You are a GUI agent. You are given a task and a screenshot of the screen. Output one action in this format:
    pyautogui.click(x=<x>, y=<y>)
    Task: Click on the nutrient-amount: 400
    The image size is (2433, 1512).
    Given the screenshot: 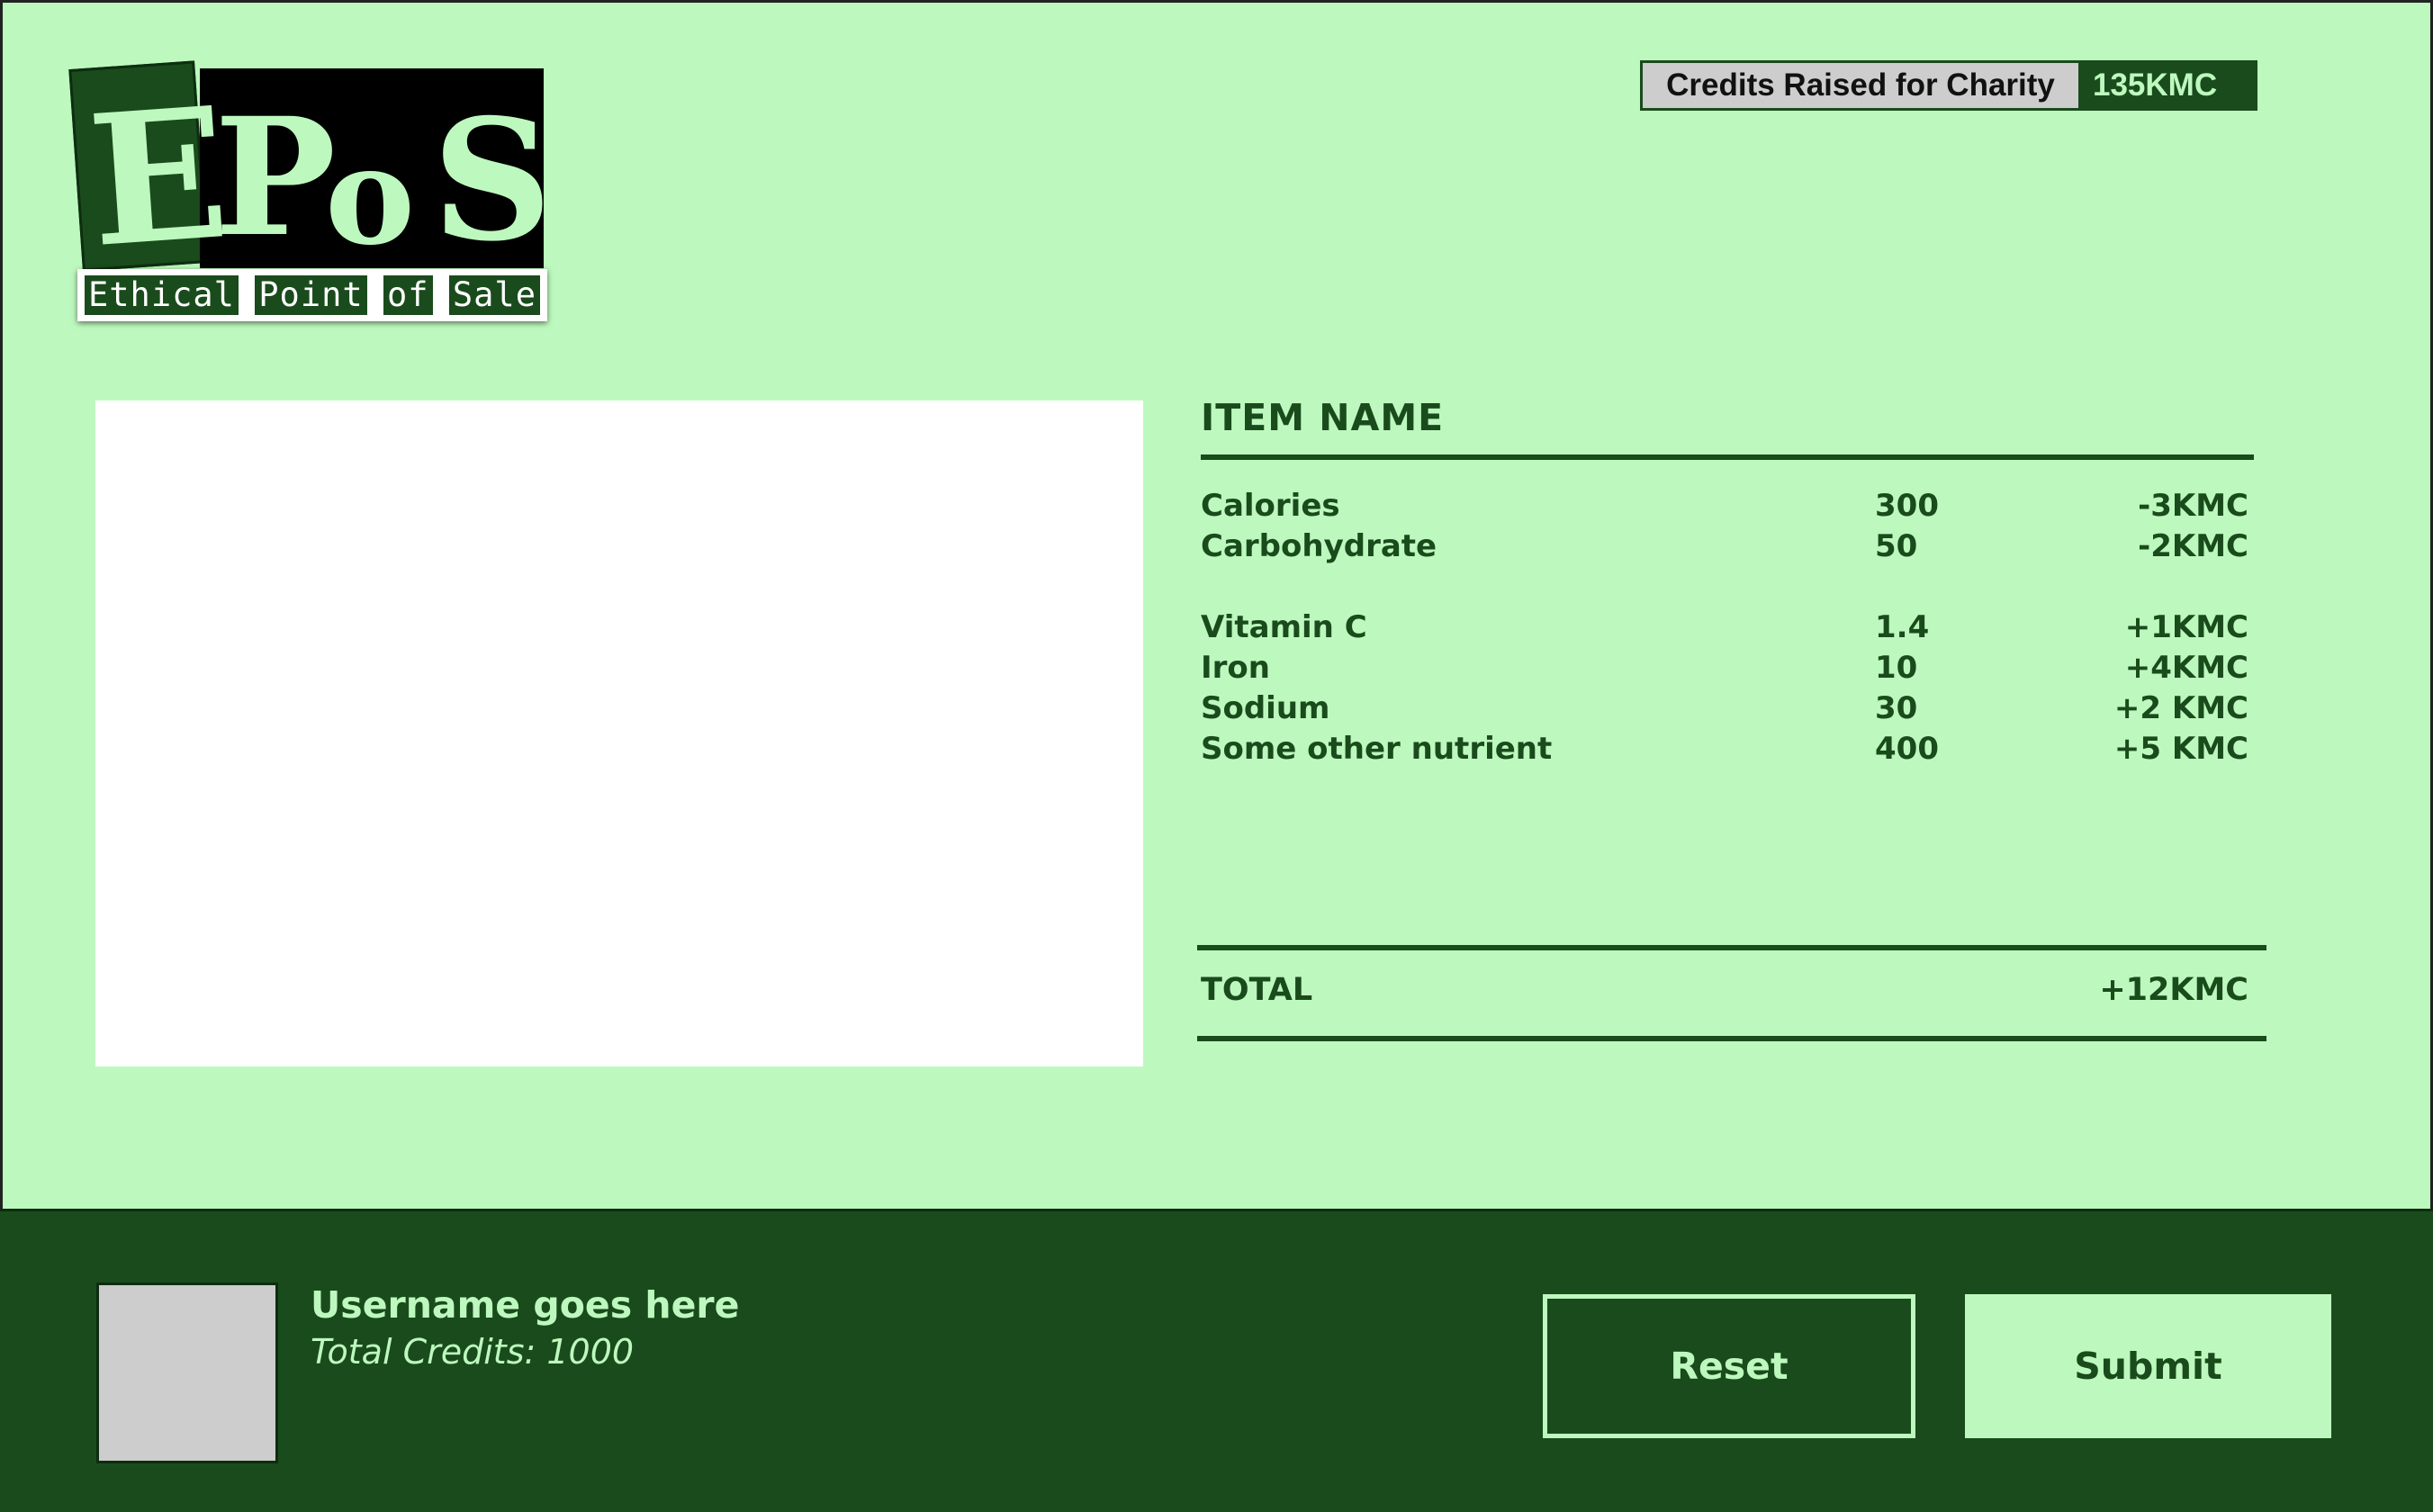 What is the action you would take?
    pyautogui.click(x=1907, y=749)
    